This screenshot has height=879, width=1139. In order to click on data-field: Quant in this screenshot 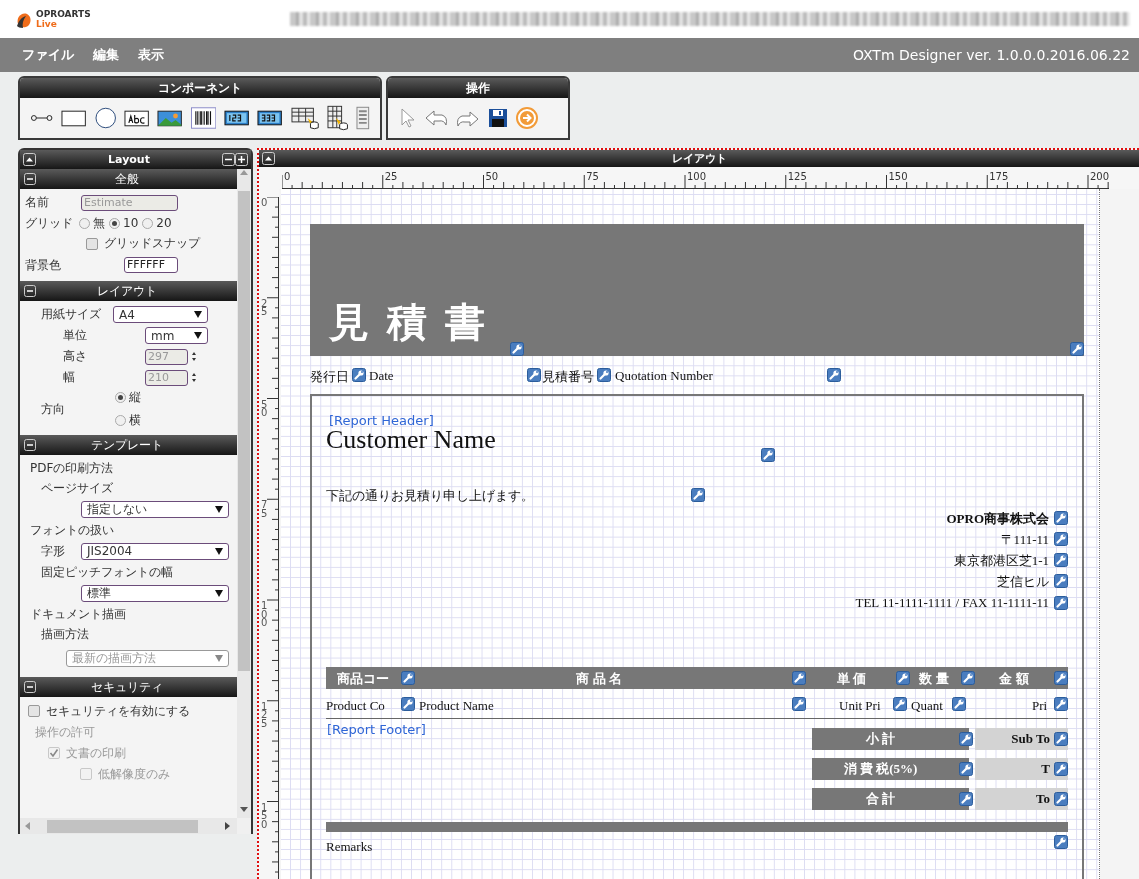, I will do `click(927, 706)`.